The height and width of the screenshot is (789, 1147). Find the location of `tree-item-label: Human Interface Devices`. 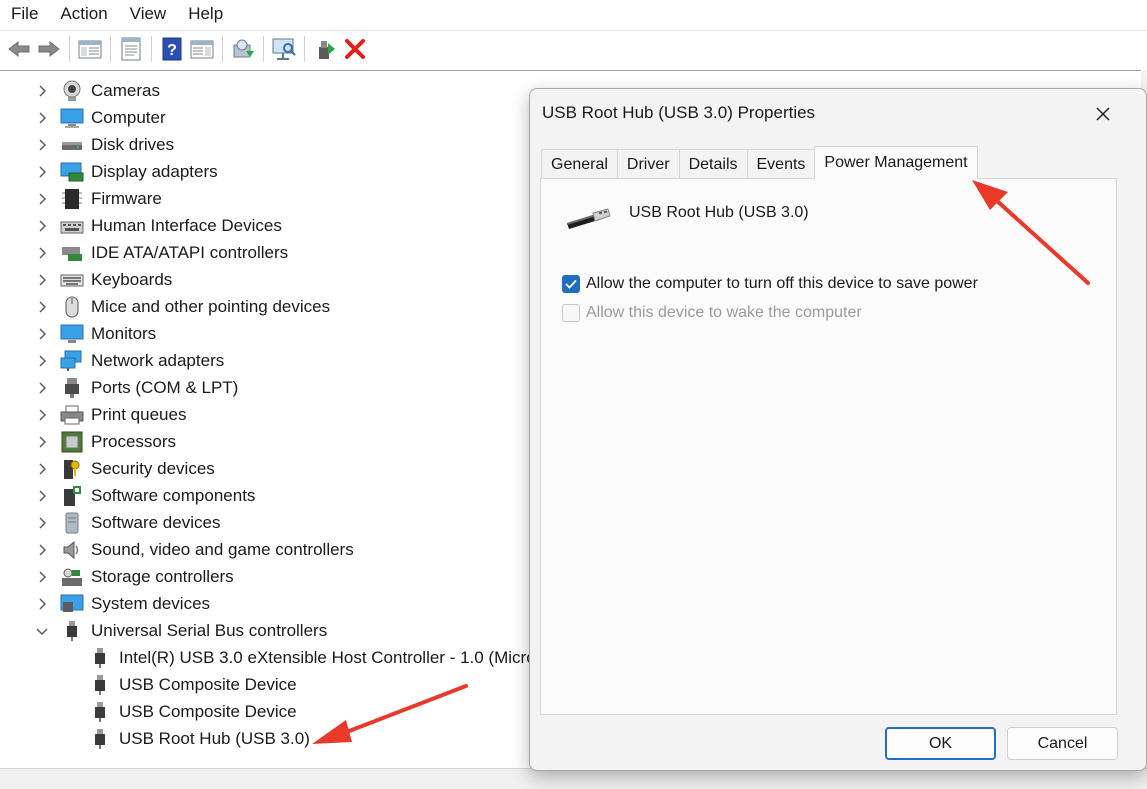

tree-item-label: Human Interface Devices is located at coordinates (186, 225).